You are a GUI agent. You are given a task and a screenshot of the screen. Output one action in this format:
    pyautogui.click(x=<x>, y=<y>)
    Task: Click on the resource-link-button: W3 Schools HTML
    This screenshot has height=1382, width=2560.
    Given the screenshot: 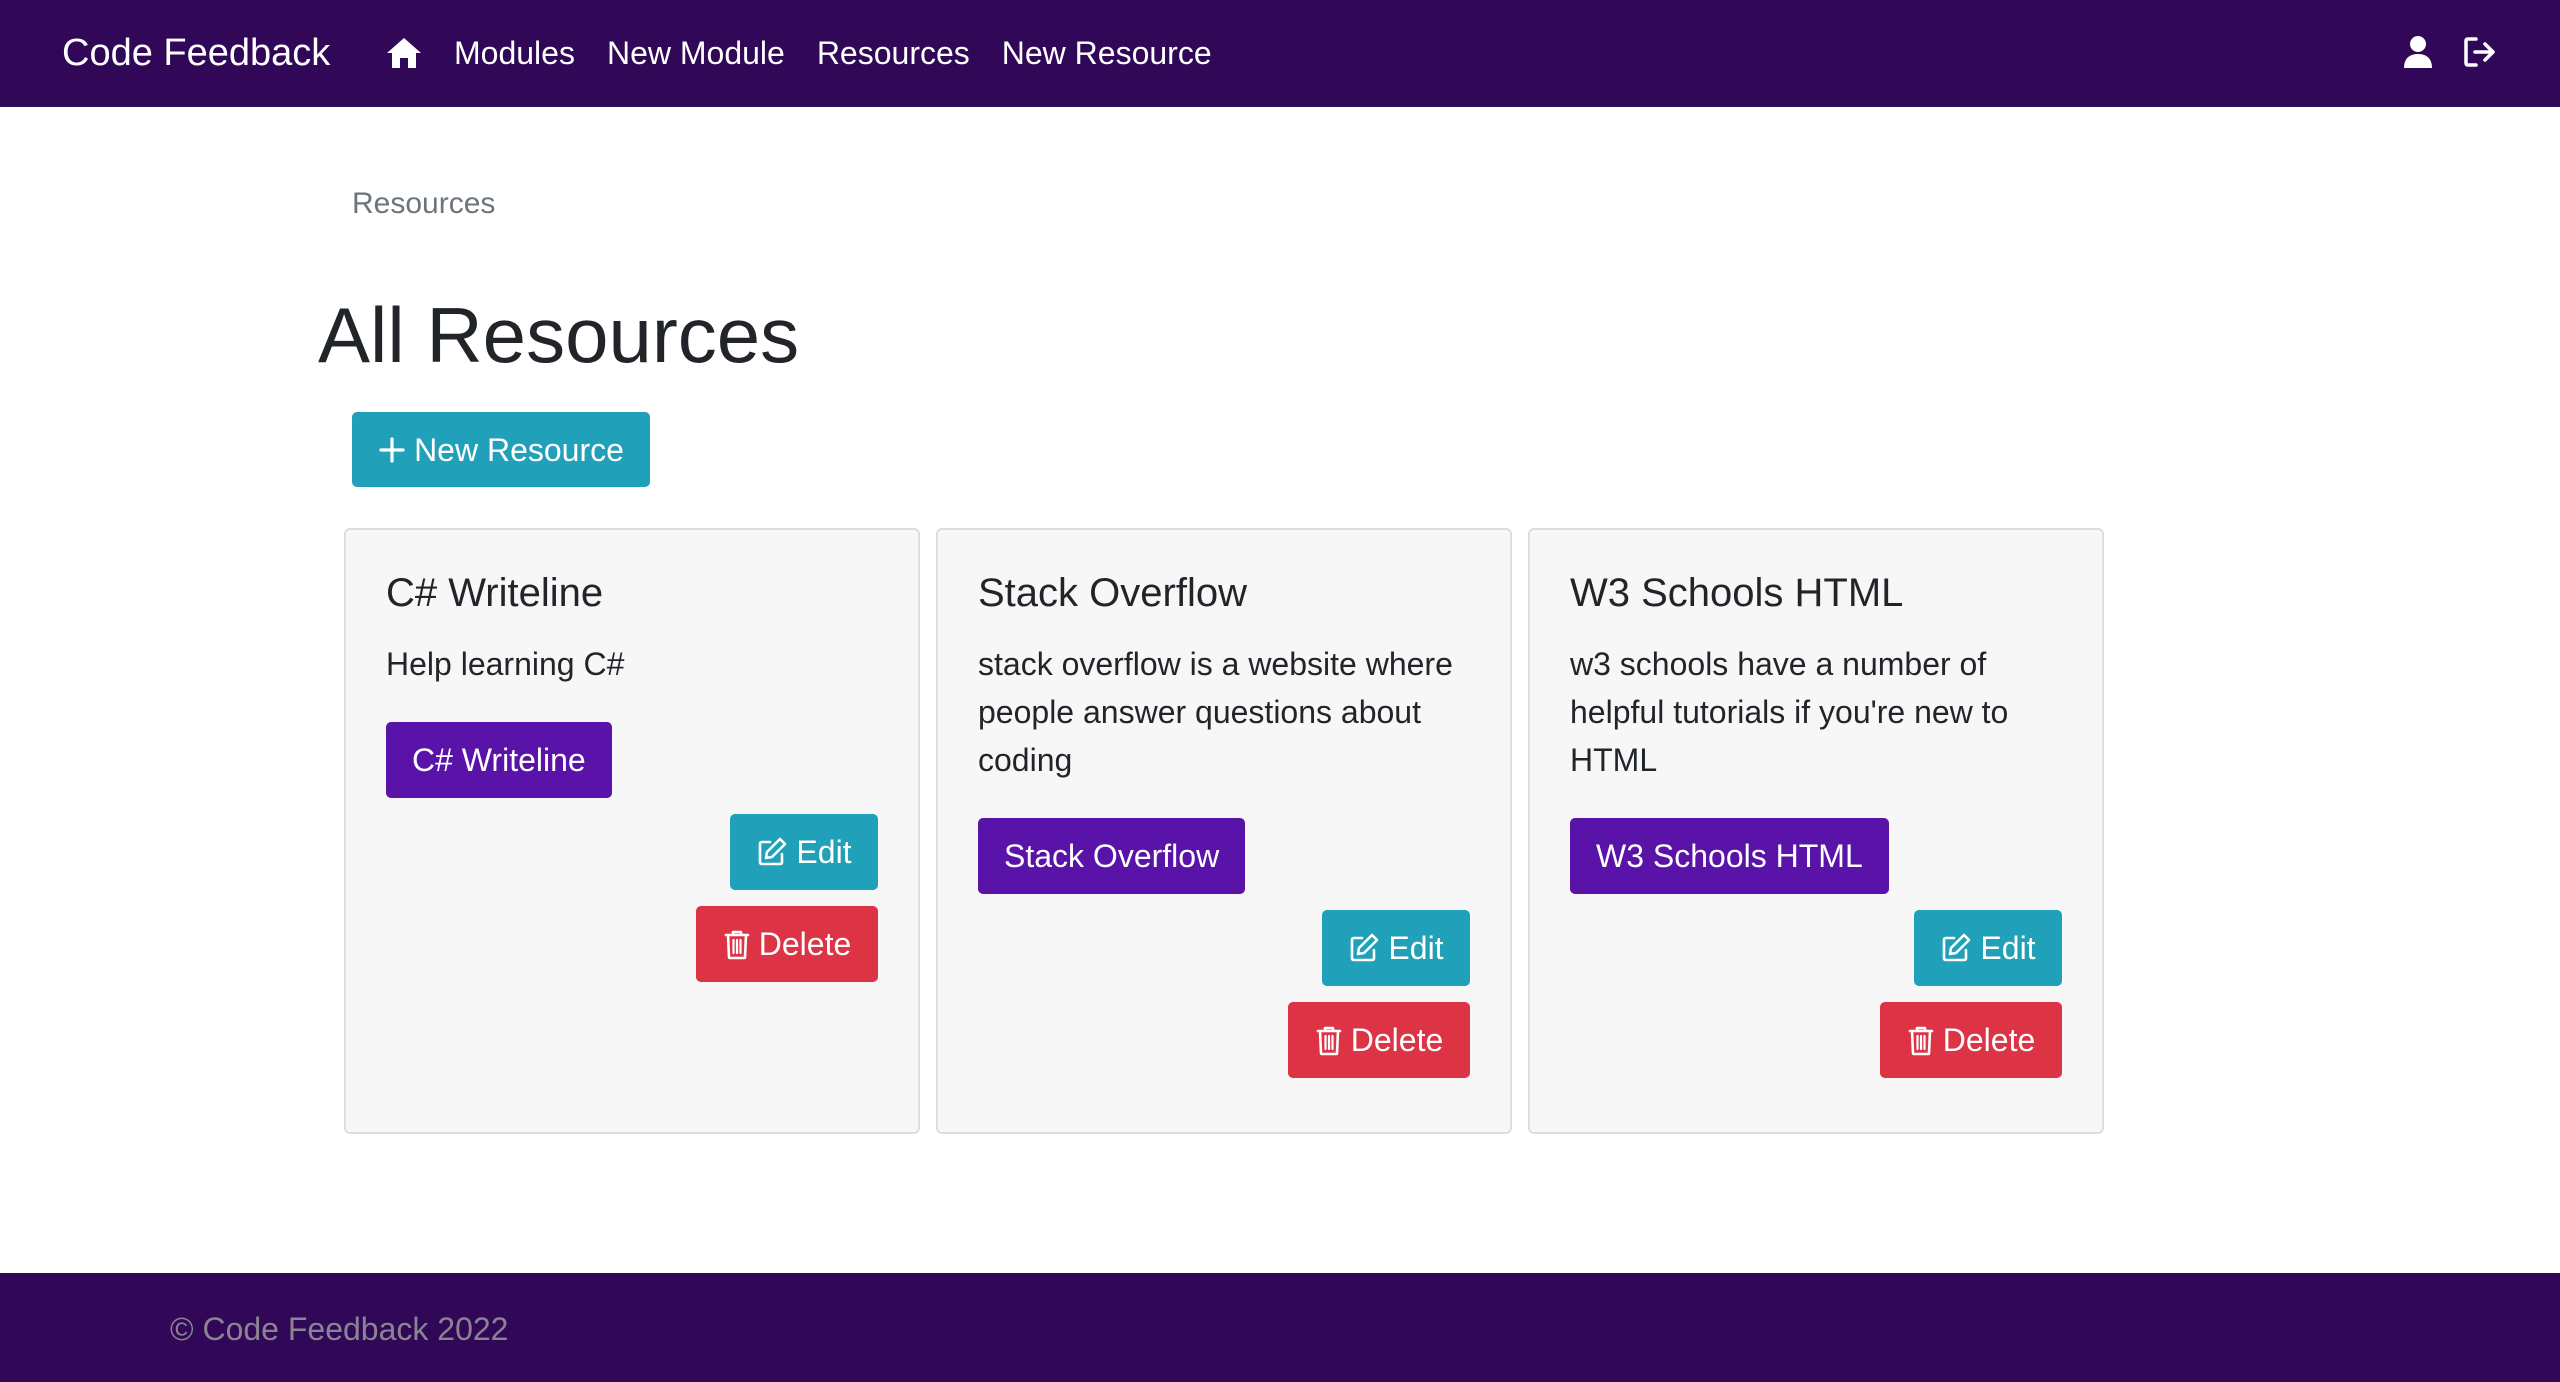 What is the action you would take?
    pyautogui.click(x=1729, y=856)
    